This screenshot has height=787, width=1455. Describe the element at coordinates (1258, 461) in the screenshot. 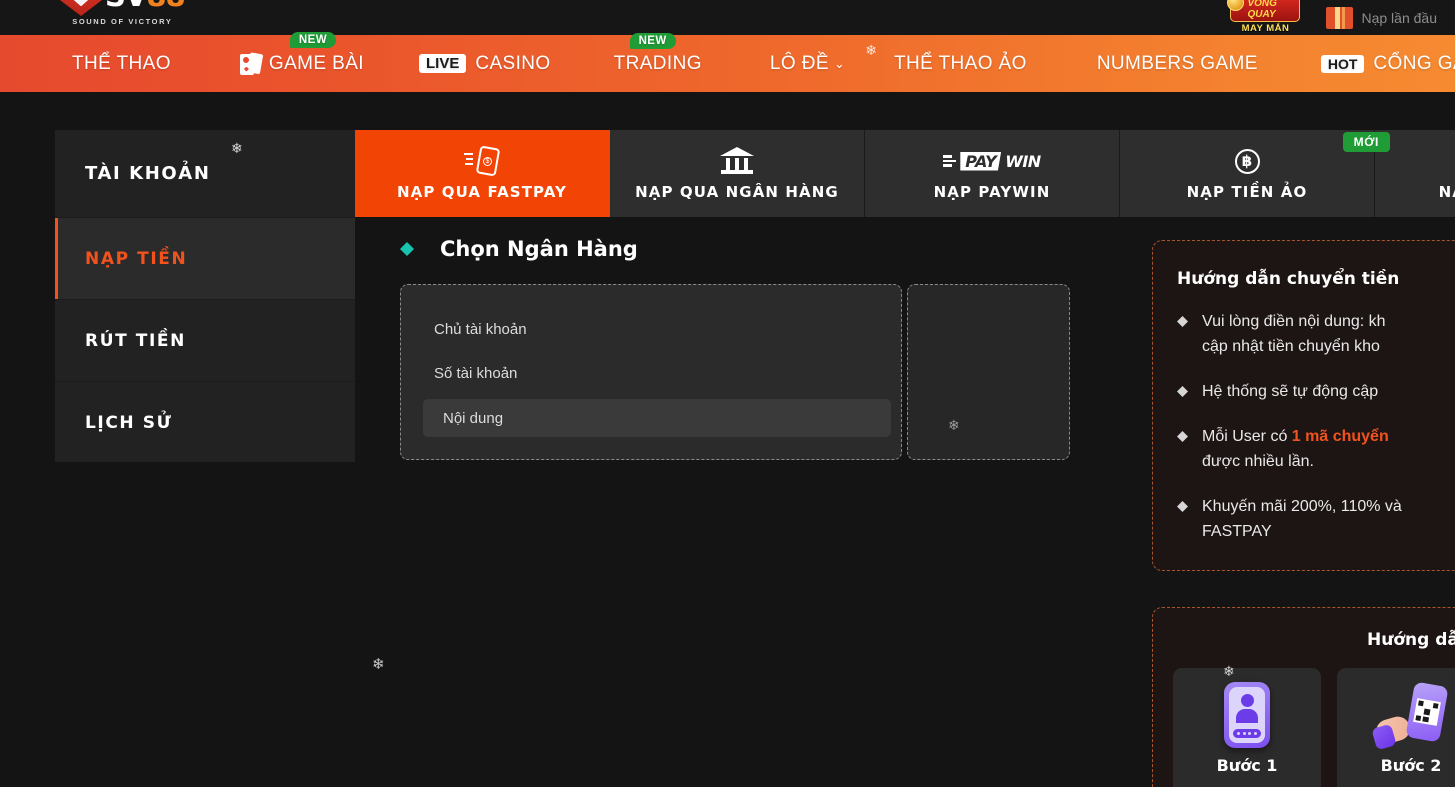

I see `guide-text-line: được nhiều lần.` at that location.